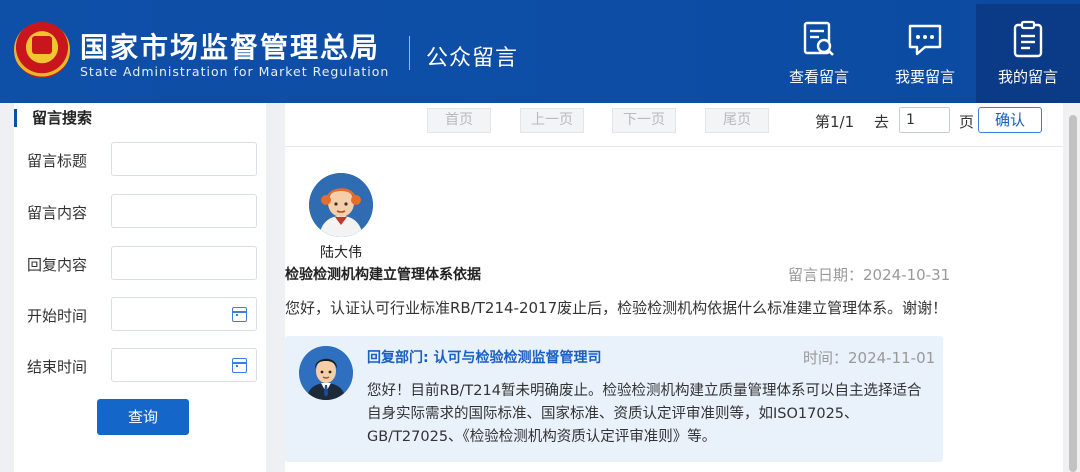 This screenshot has width=1080, height=472. Describe the element at coordinates (472, 58) in the screenshot. I see `section-title: 公众留言` at that location.